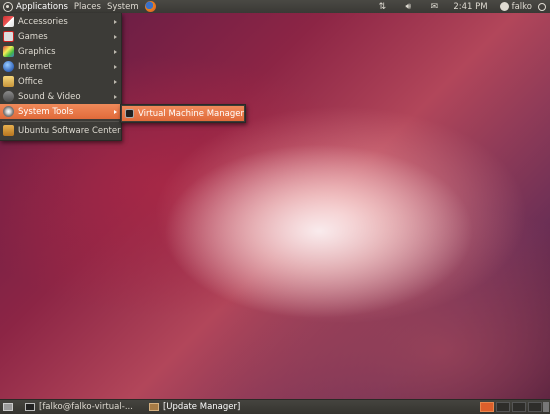 This screenshot has width=550, height=414. Describe the element at coordinates (60, 121) in the screenshot. I see `menu-separator` at that location.